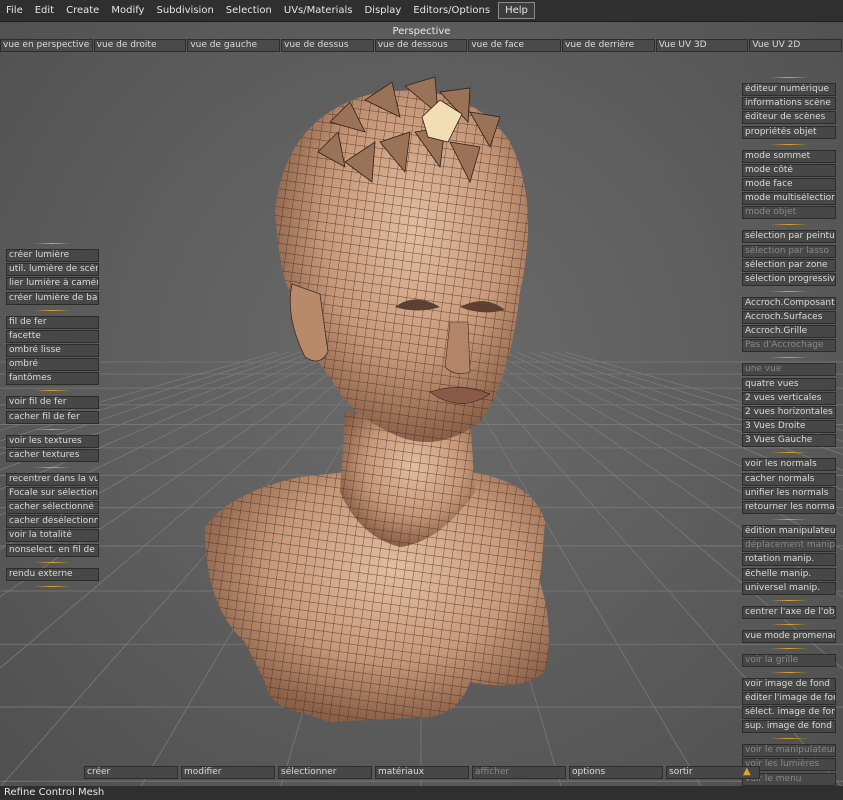  Describe the element at coordinates (52, 403) in the screenshot. I see `voir-fil-de-fer-button: voir fil de fer` at that location.